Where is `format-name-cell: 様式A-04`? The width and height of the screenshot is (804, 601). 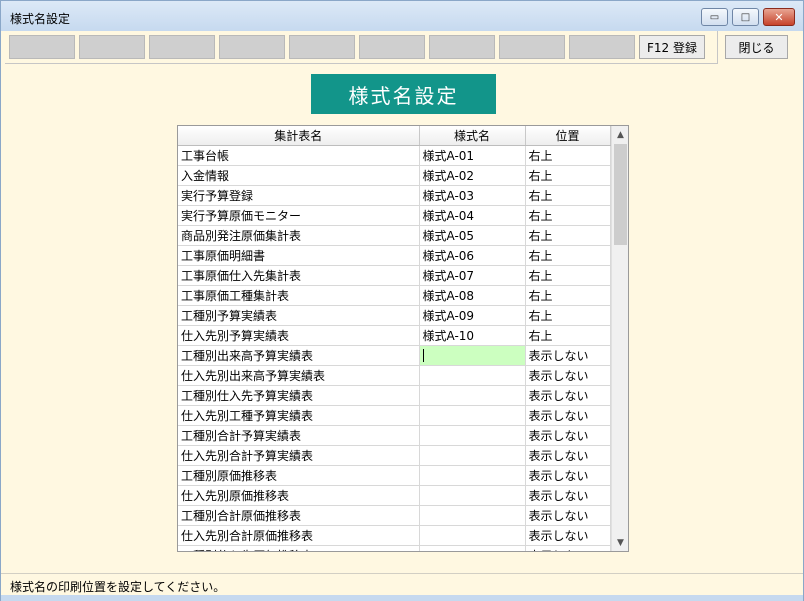
format-name-cell: 様式A-04 is located at coordinates (472, 215).